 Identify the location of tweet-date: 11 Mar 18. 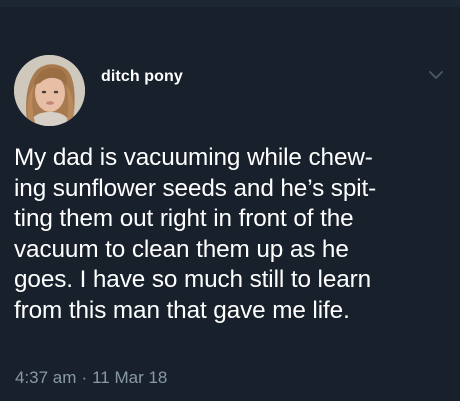
(129, 377).